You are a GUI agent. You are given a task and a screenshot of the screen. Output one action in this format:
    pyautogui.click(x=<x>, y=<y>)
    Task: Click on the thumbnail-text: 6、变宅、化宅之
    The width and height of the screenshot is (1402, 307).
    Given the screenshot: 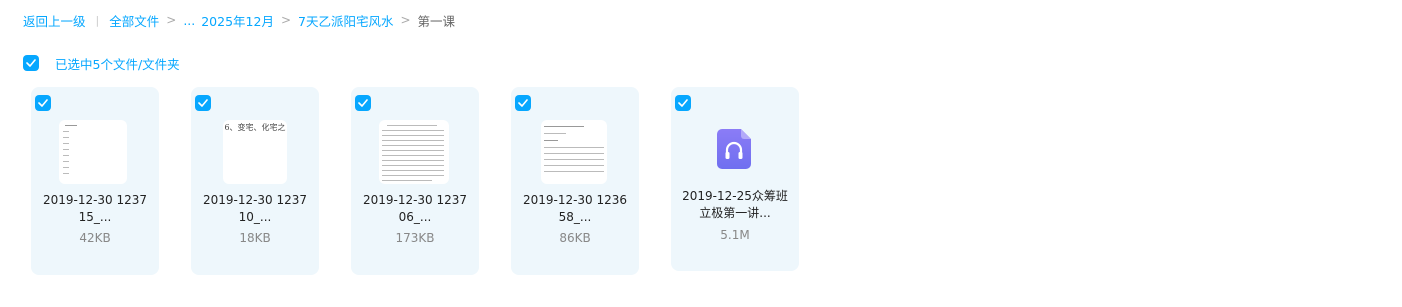 What is the action you would take?
    pyautogui.click(x=255, y=127)
    